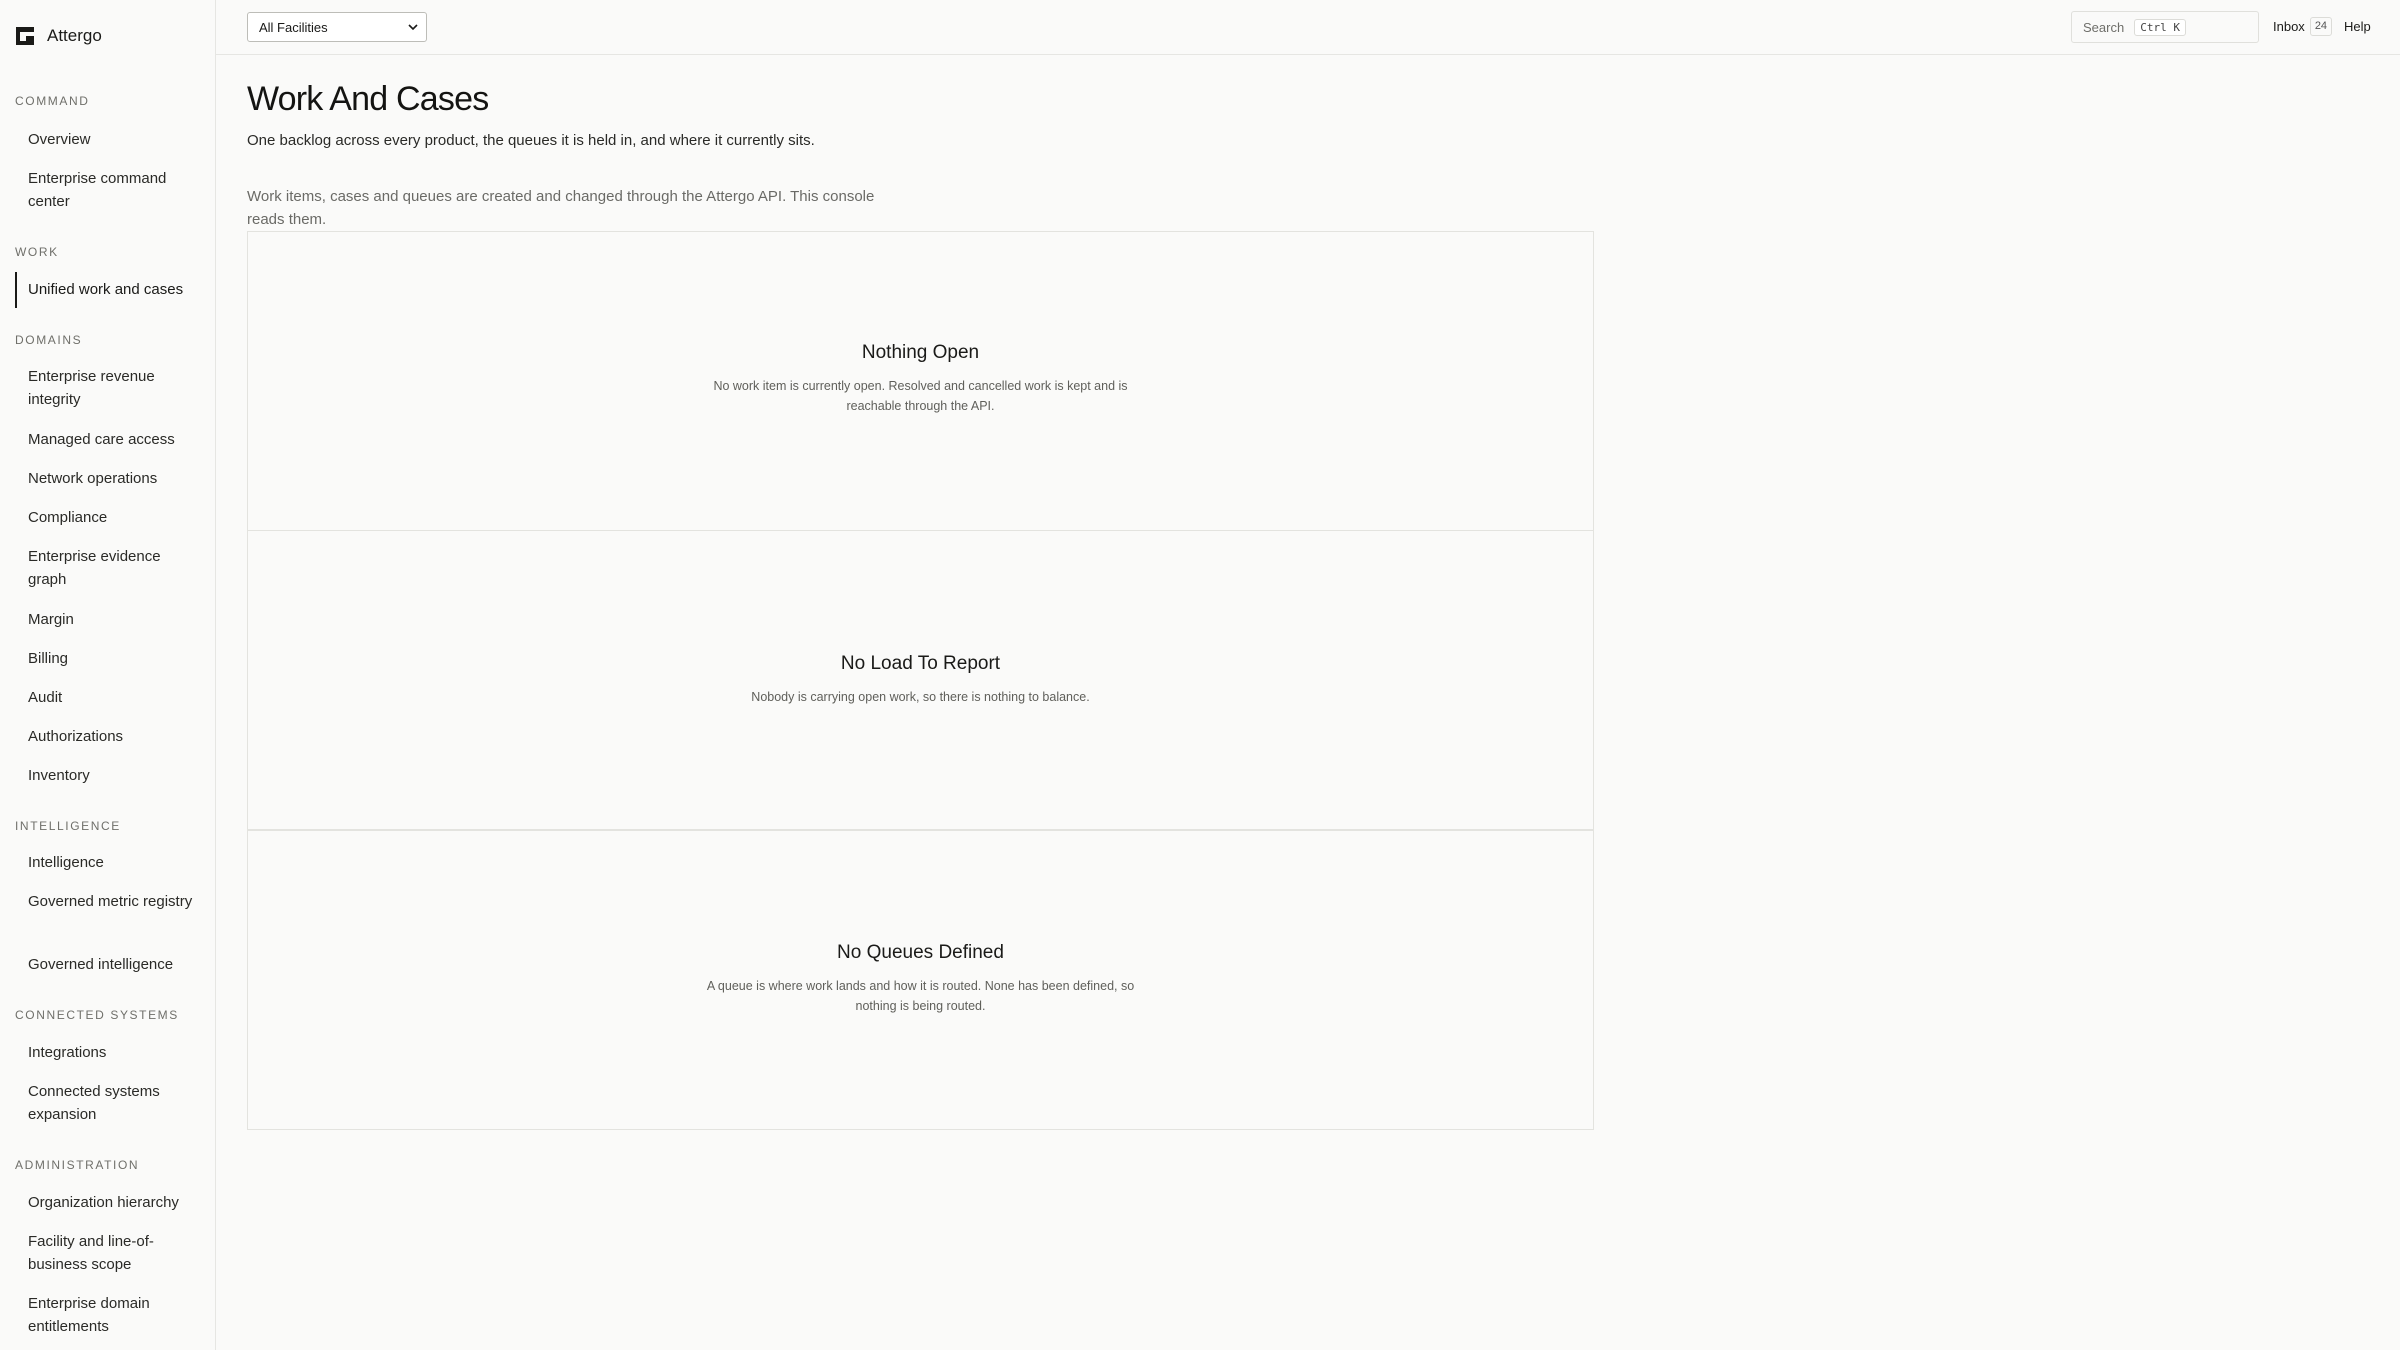 The width and height of the screenshot is (2400, 1350). I want to click on sidebar-item-managed-care-access: Managed care access, so click(113, 439).